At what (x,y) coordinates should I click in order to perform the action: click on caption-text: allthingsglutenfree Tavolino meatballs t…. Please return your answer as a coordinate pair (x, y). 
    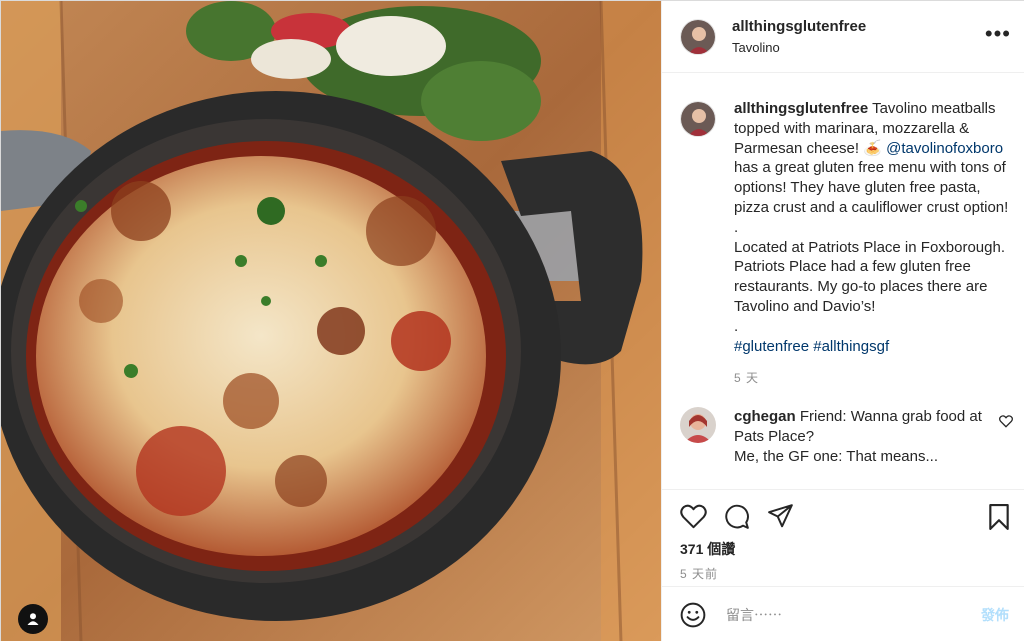
    Looking at the image, I should click on (871, 244).